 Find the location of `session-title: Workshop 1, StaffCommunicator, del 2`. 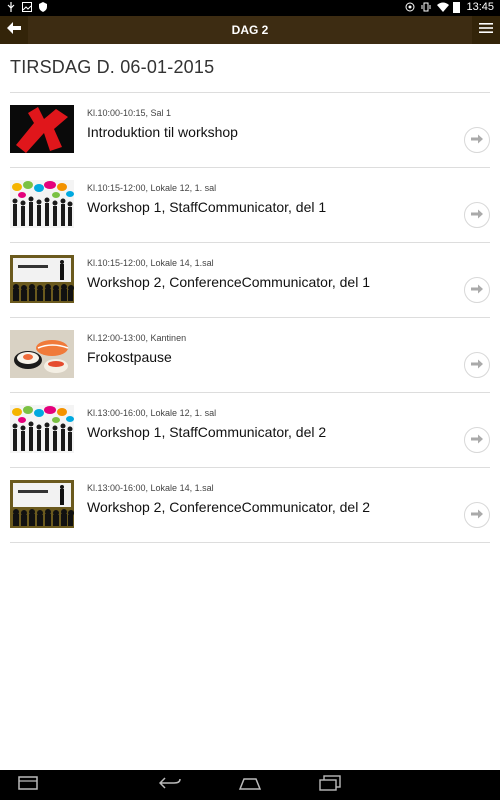

session-title: Workshop 1, StaffCommunicator, del 2 is located at coordinates (207, 432).